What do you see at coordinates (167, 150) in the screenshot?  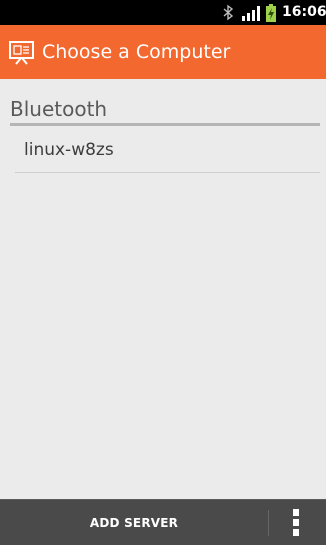 I see `list-item-computer: linux-w8zs` at bounding box center [167, 150].